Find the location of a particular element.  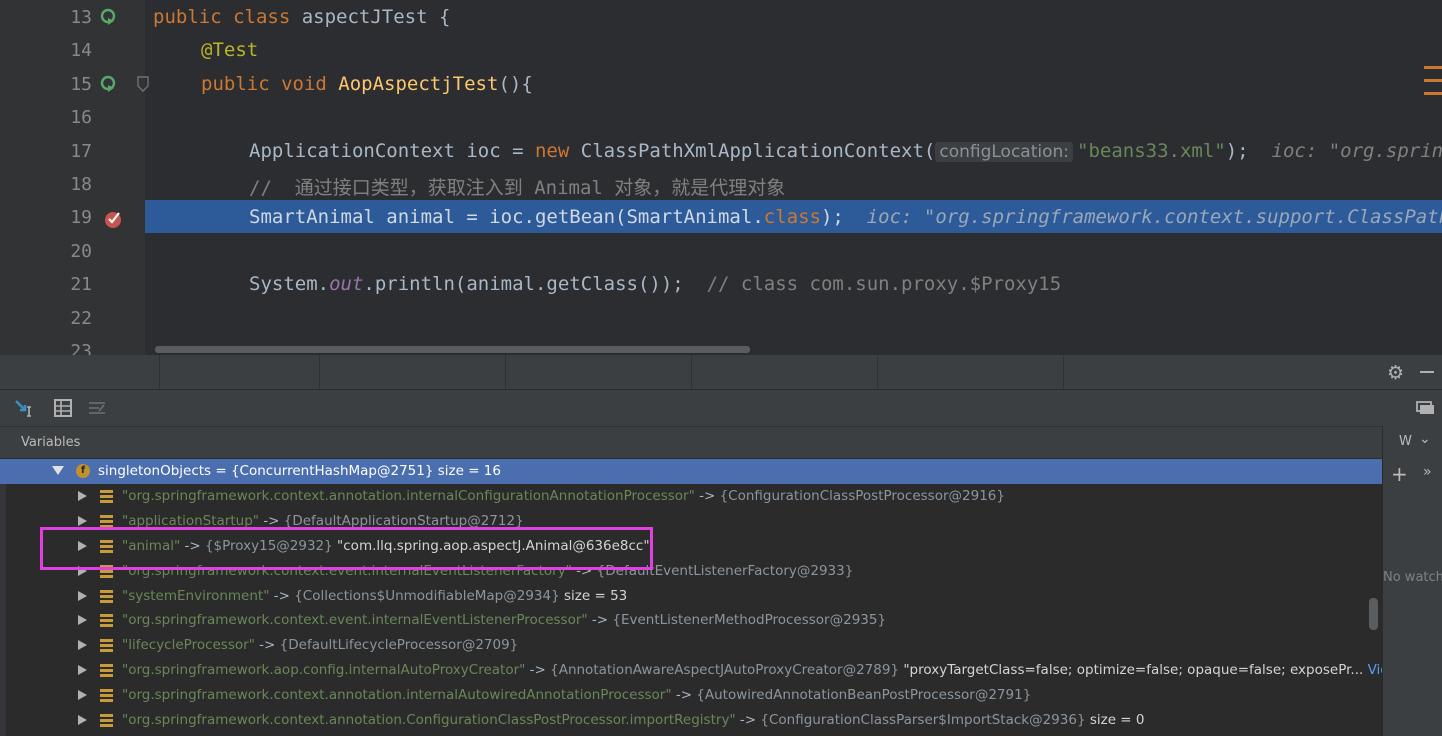

gutter-line: 22 is located at coordinates (72, 317).